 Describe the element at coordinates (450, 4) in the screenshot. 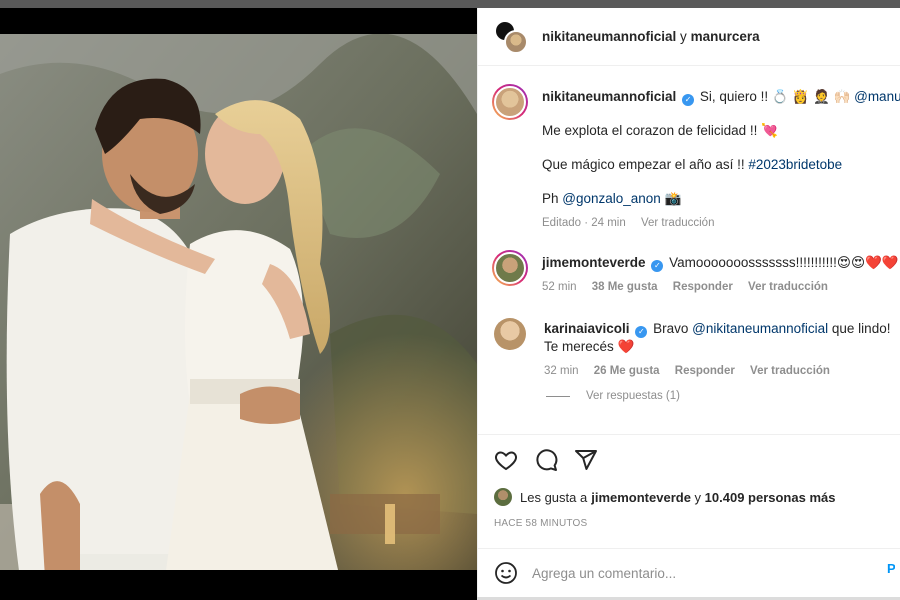

I see `window-top-bar` at that location.